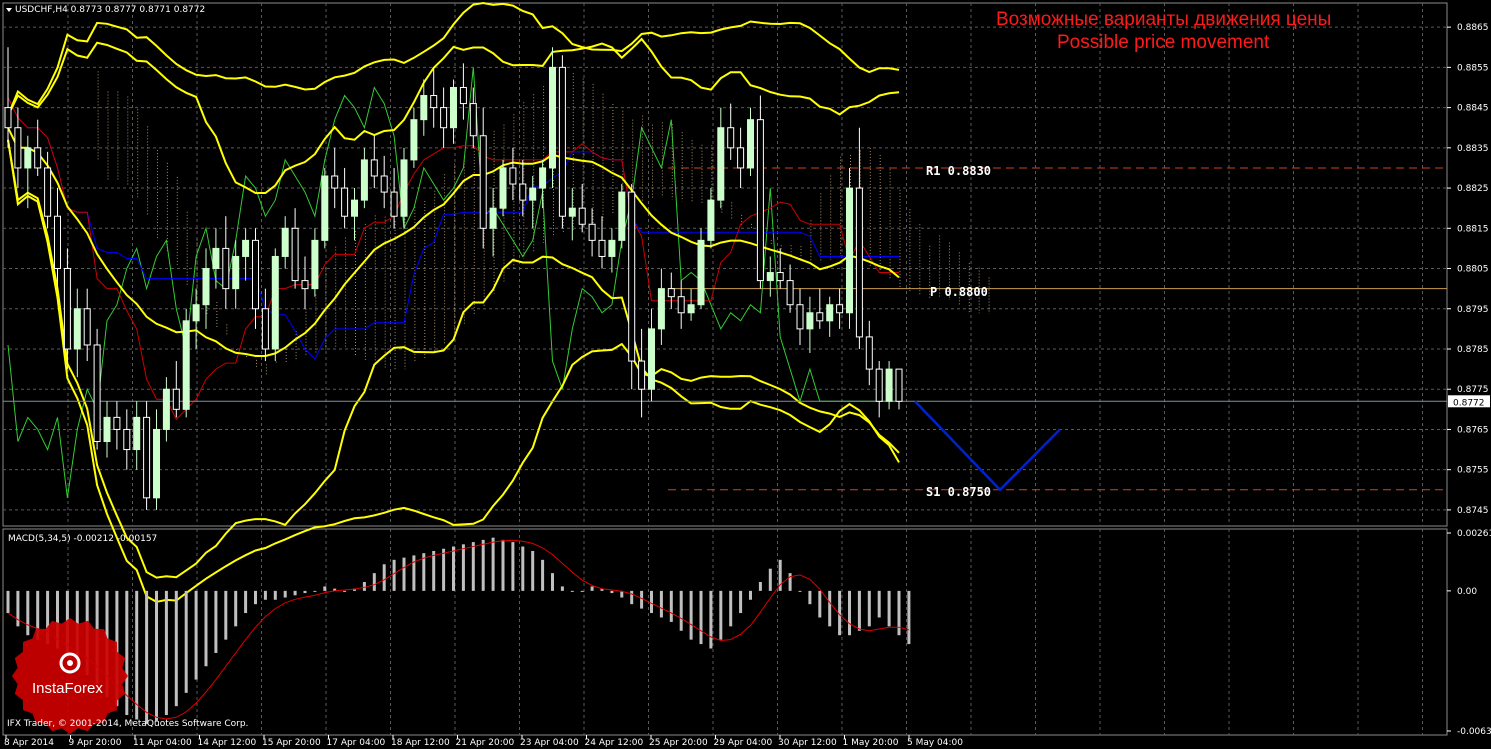 This screenshot has height=749, width=1491. What do you see at coordinates (614, 743) in the screenshot?
I see `time-tick-label: 24 Apr 12:00` at bounding box center [614, 743].